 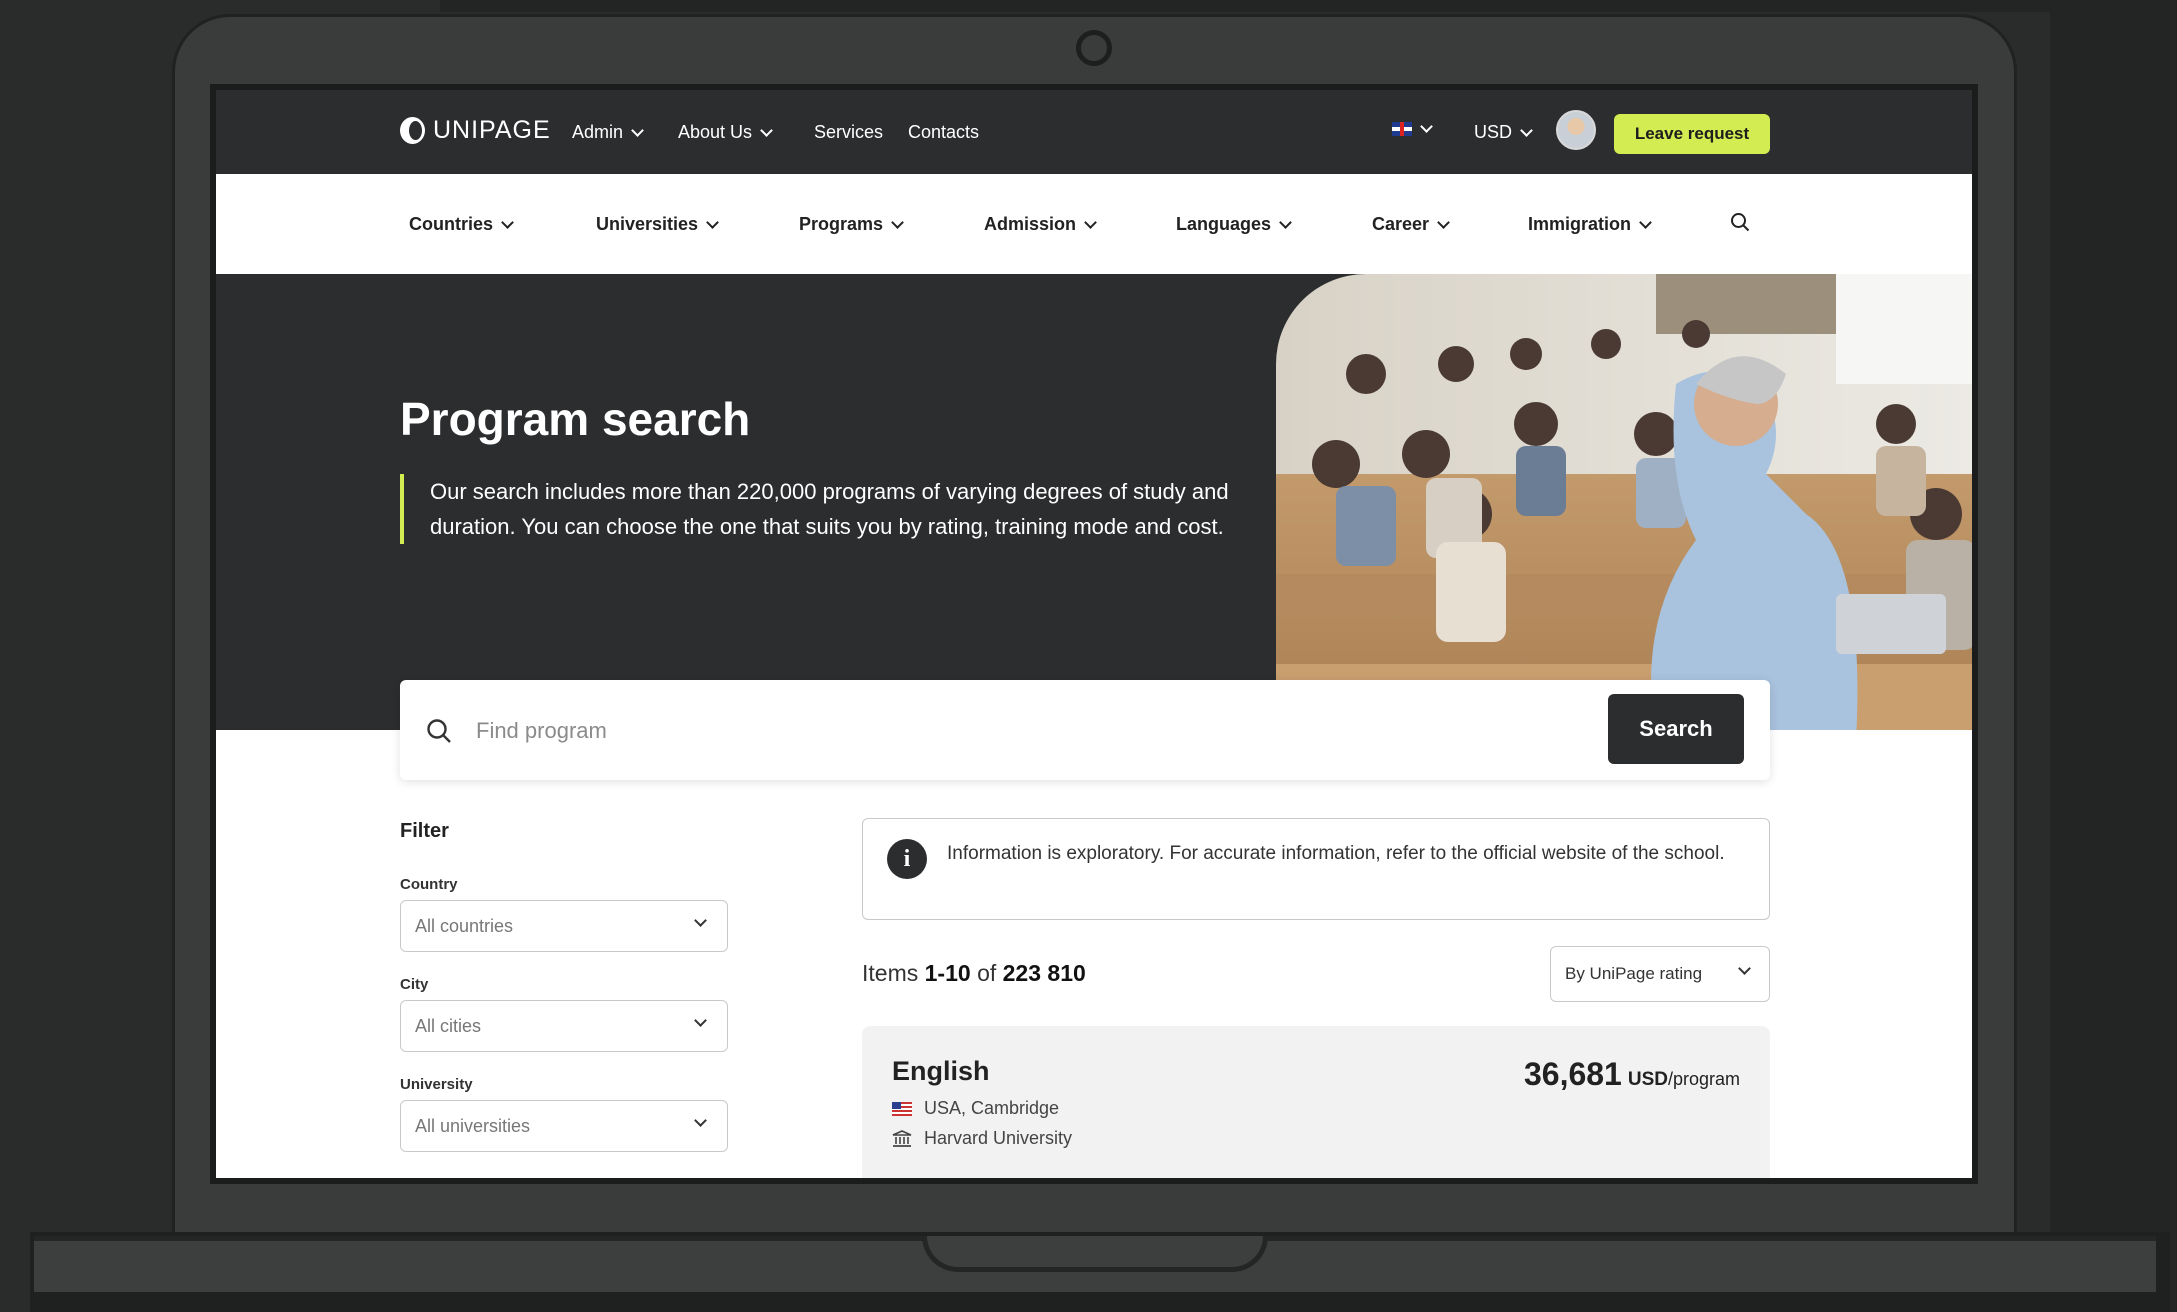 I want to click on nav-services: Services, so click(x=848, y=132).